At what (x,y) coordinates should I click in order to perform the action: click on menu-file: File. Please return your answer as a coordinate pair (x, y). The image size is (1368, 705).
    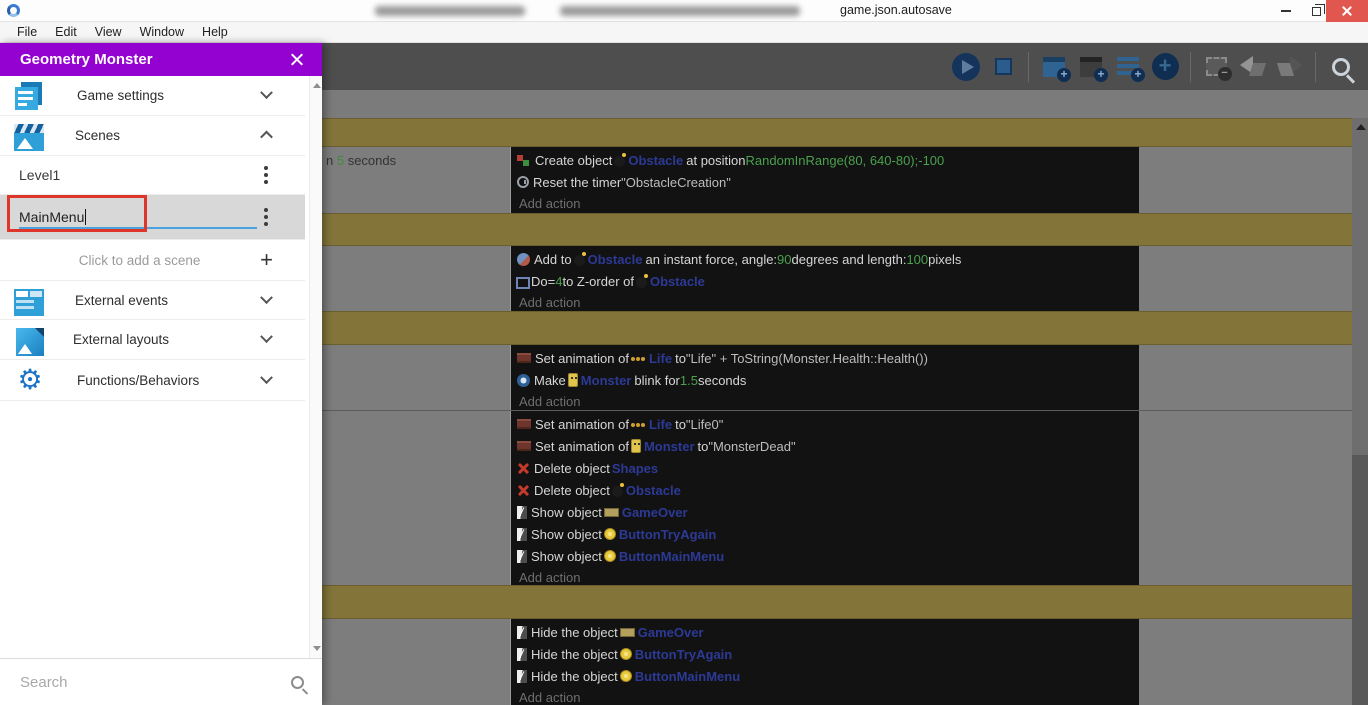
    Looking at the image, I should click on (27, 32).